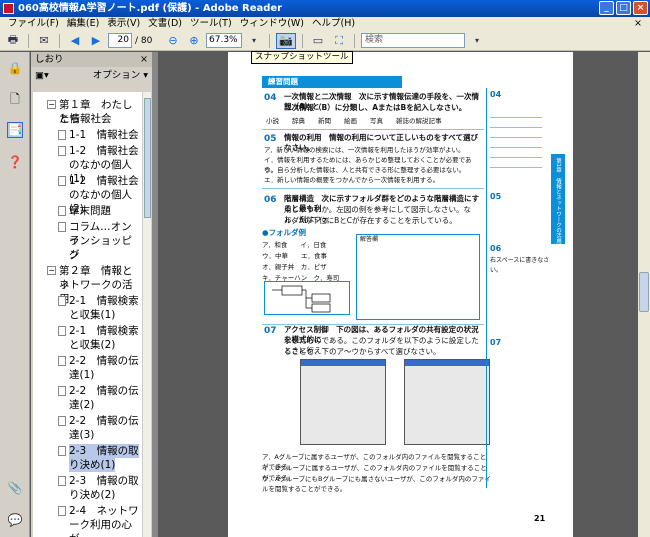 This screenshot has width=650, height=537. Describe the element at coordinates (294, 267) in the screenshot. I see `folder-list-3: オ．親子丼 カ．ピザ` at that location.